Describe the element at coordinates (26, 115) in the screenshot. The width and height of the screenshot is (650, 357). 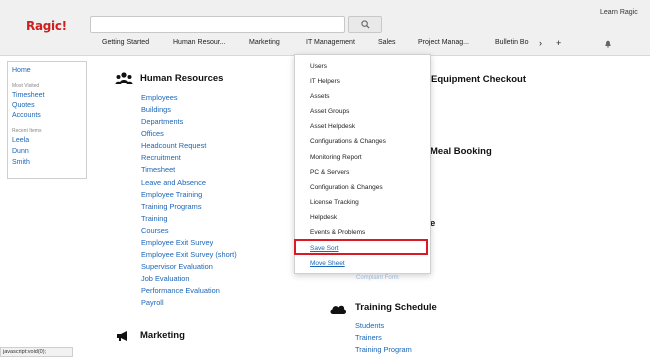
I see `sidebar-item-accounts: Accounts` at that location.